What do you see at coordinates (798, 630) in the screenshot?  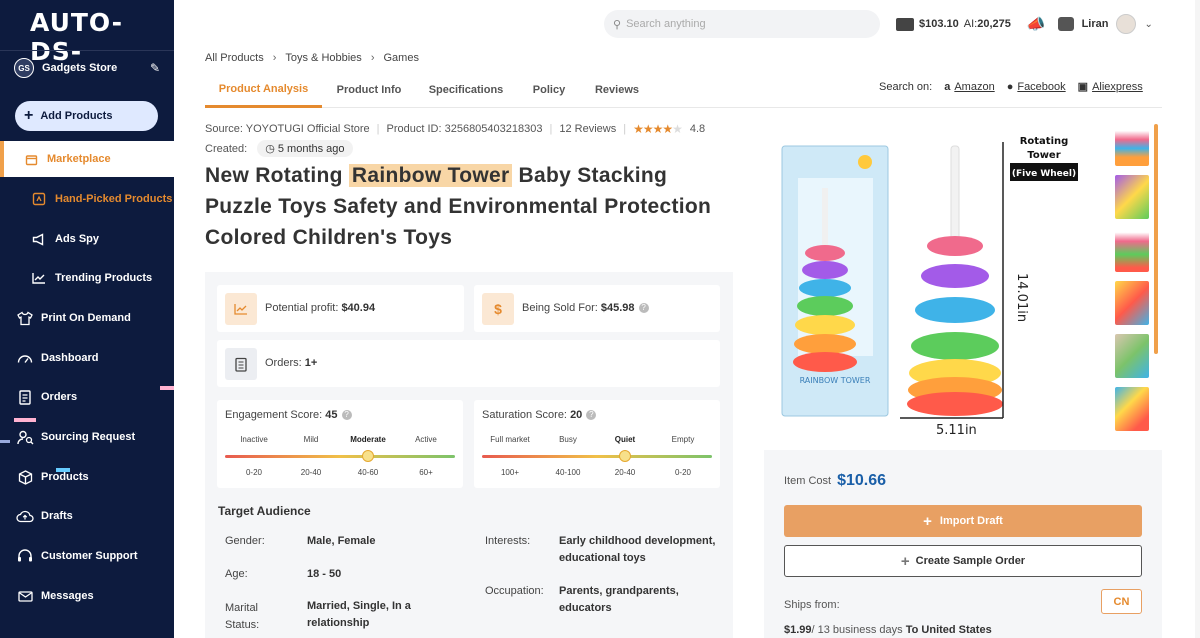 I see `ship-price: $1.99` at bounding box center [798, 630].